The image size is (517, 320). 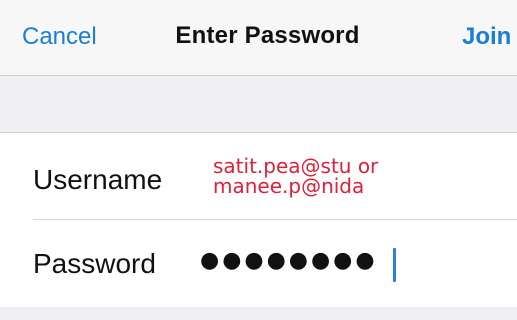 I want to click on bottom-background, so click(x=258, y=313).